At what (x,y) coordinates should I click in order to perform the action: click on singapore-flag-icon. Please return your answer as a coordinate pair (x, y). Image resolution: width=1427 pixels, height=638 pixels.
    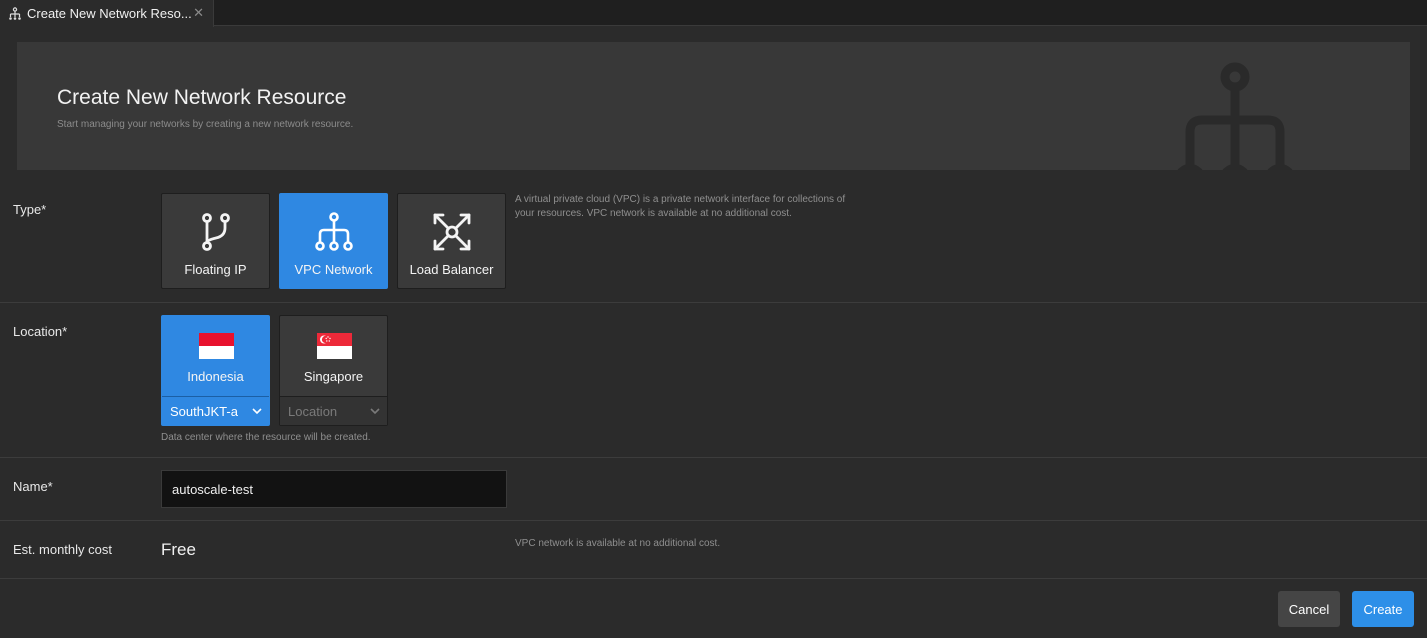
    Looking at the image, I should click on (334, 346).